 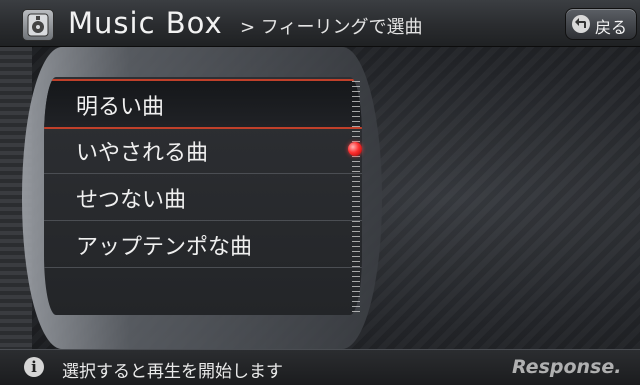 What do you see at coordinates (131, 200) in the screenshot?
I see `list-item-label: せつない曲` at bounding box center [131, 200].